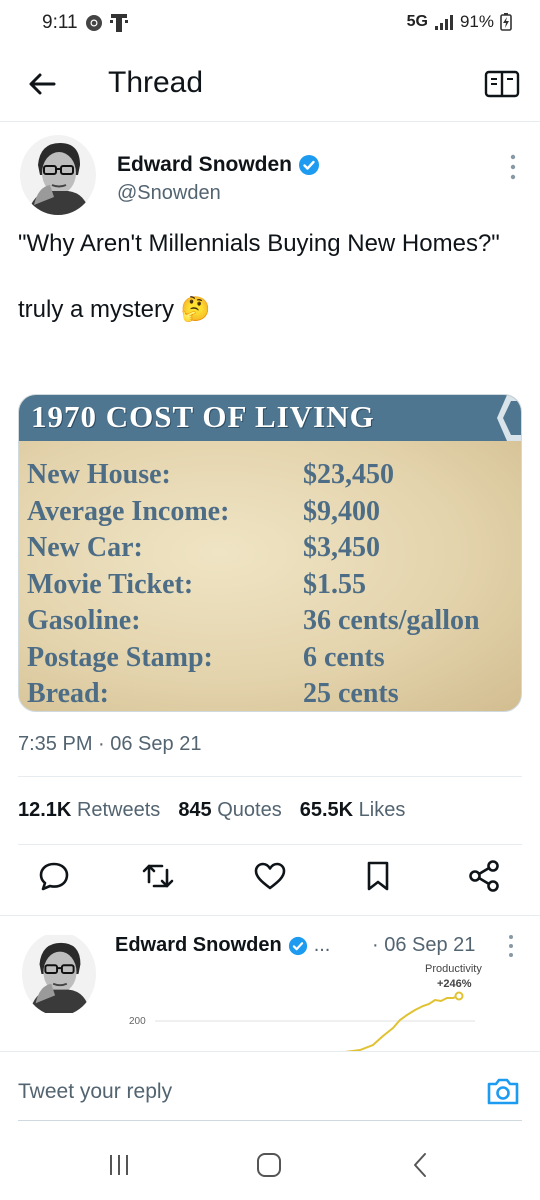  Describe the element at coordinates (54, 876) in the screenshot. I see `reply-icon` at that location.